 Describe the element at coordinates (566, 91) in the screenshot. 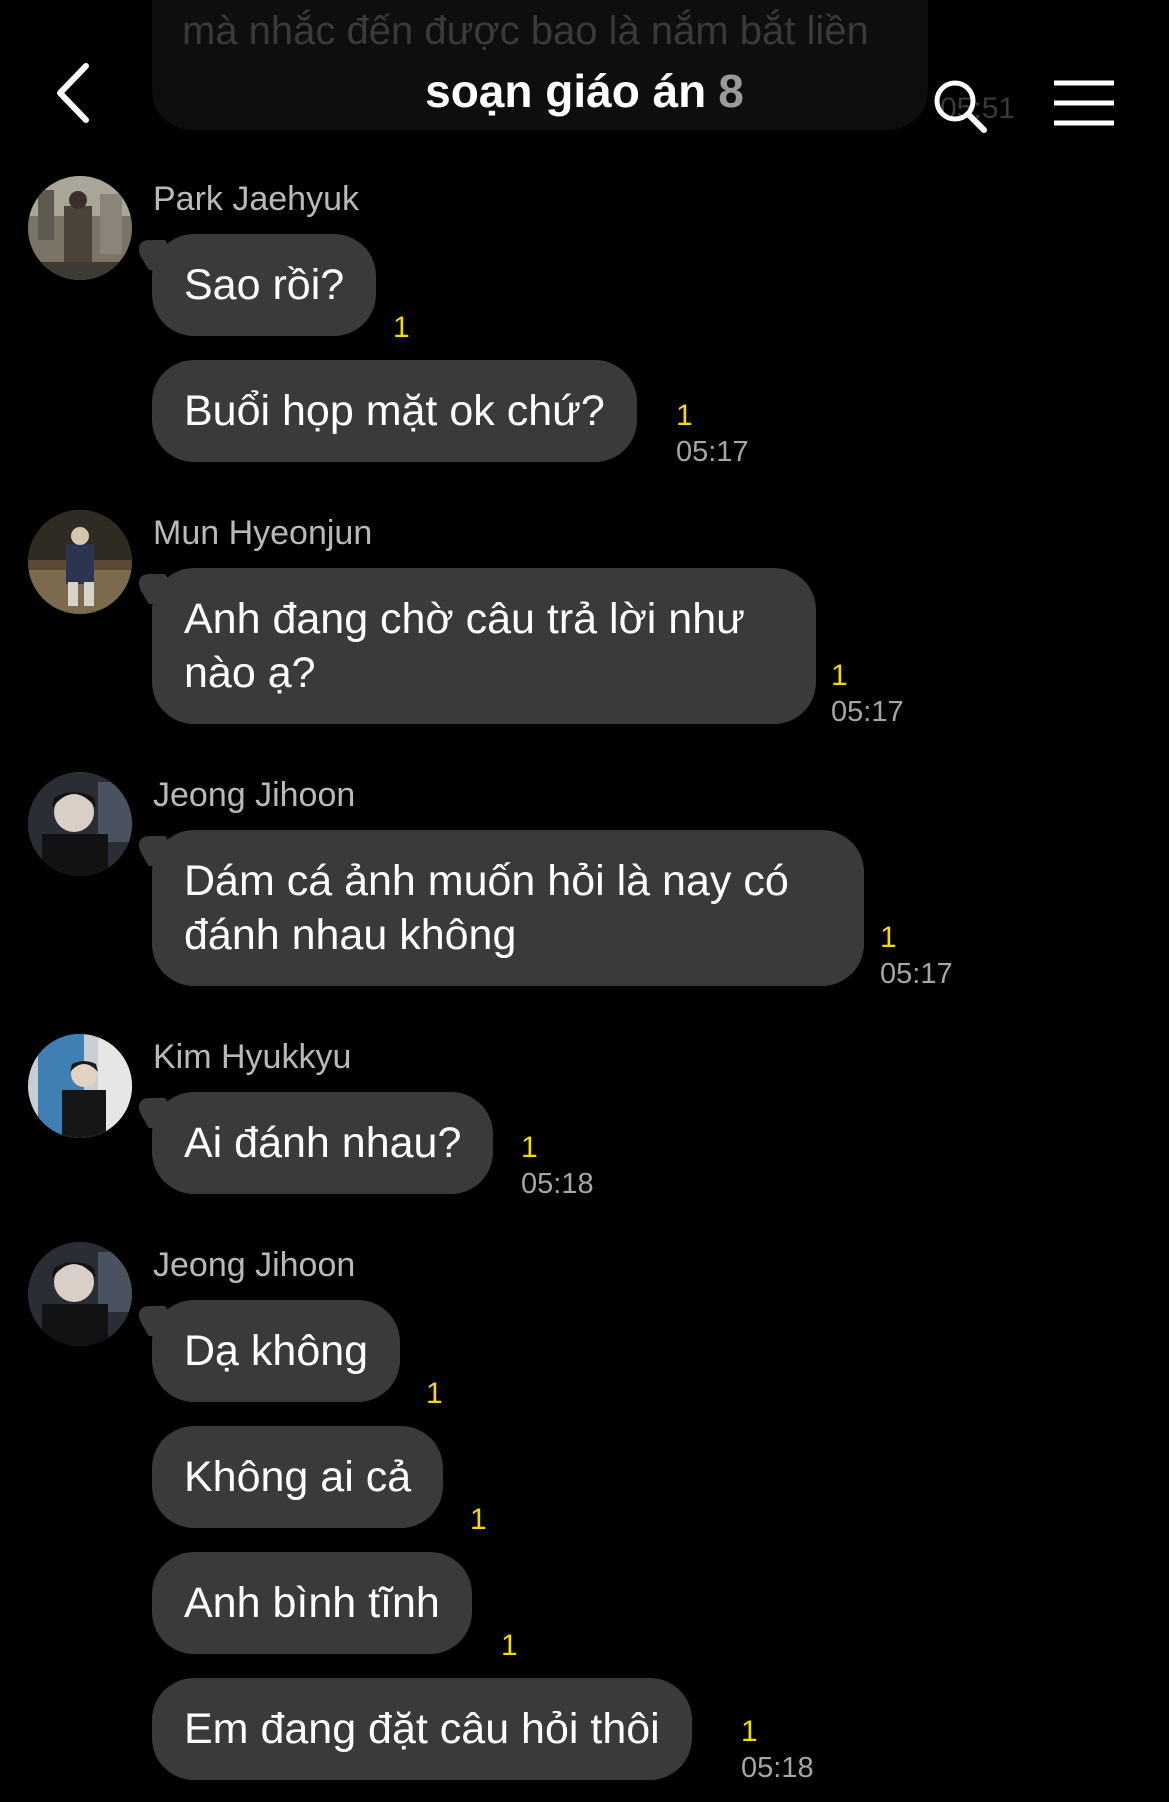

I see `chat-name: soạn giáo án` at that location.